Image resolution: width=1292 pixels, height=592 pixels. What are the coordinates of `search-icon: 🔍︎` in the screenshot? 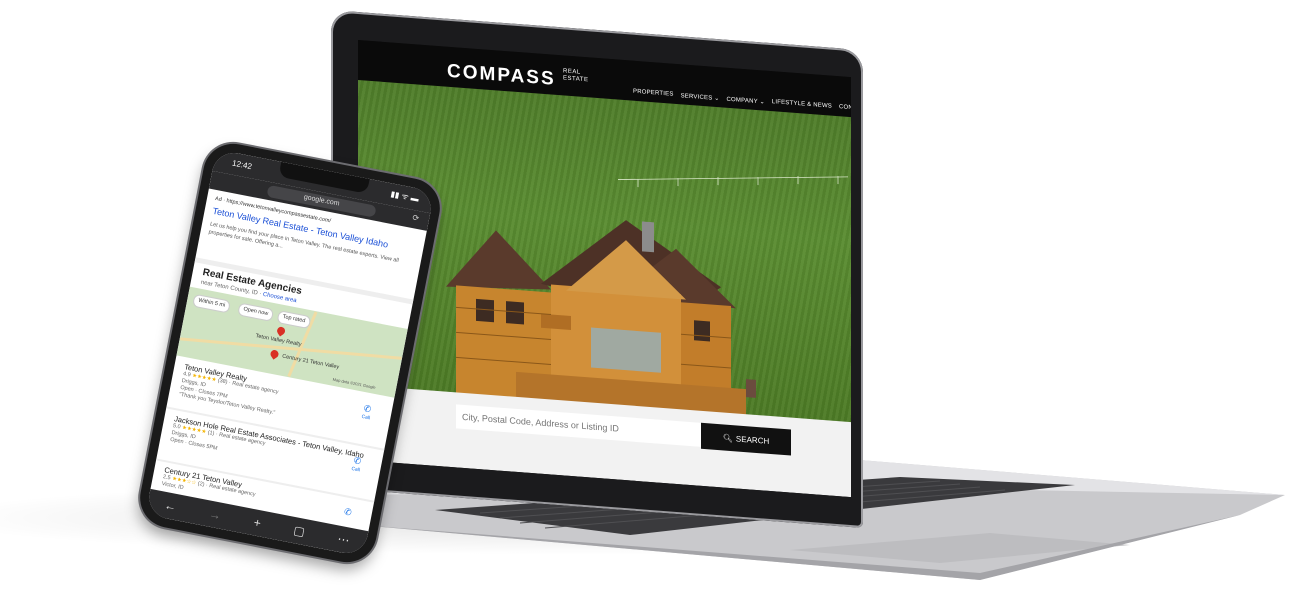 It's located at (727, 437).